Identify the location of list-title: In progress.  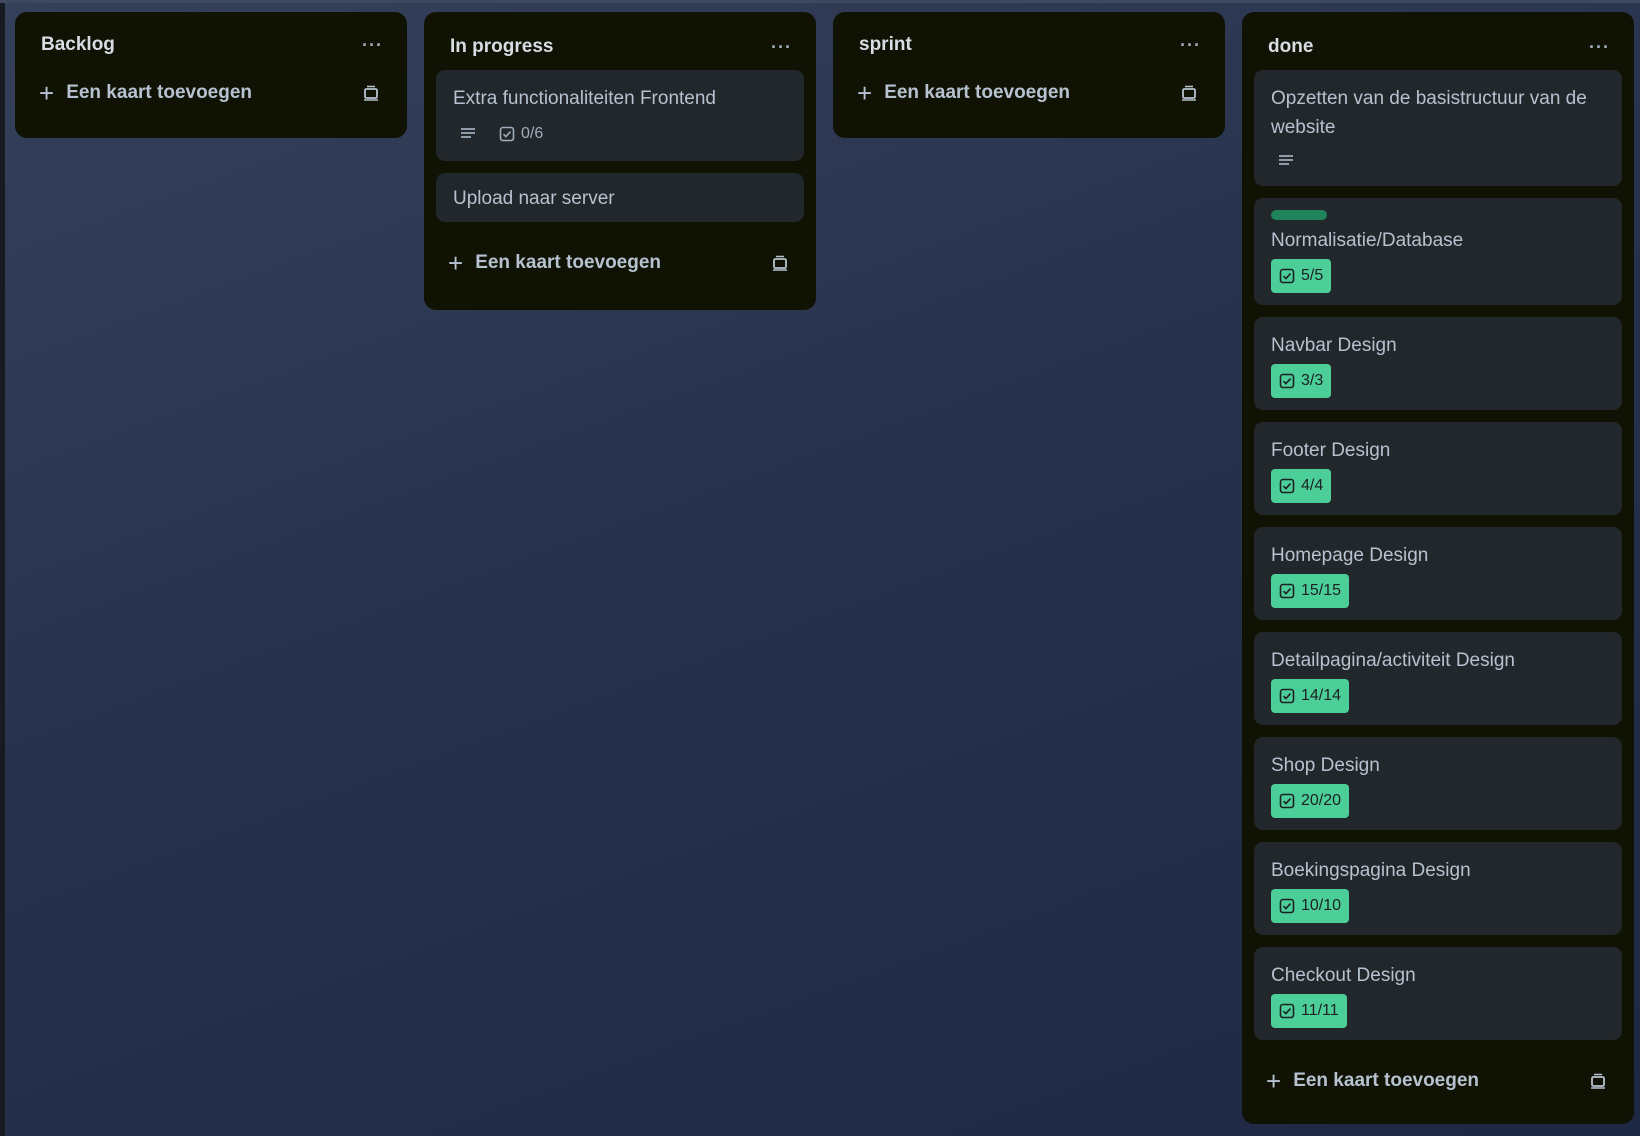
(501, 47).